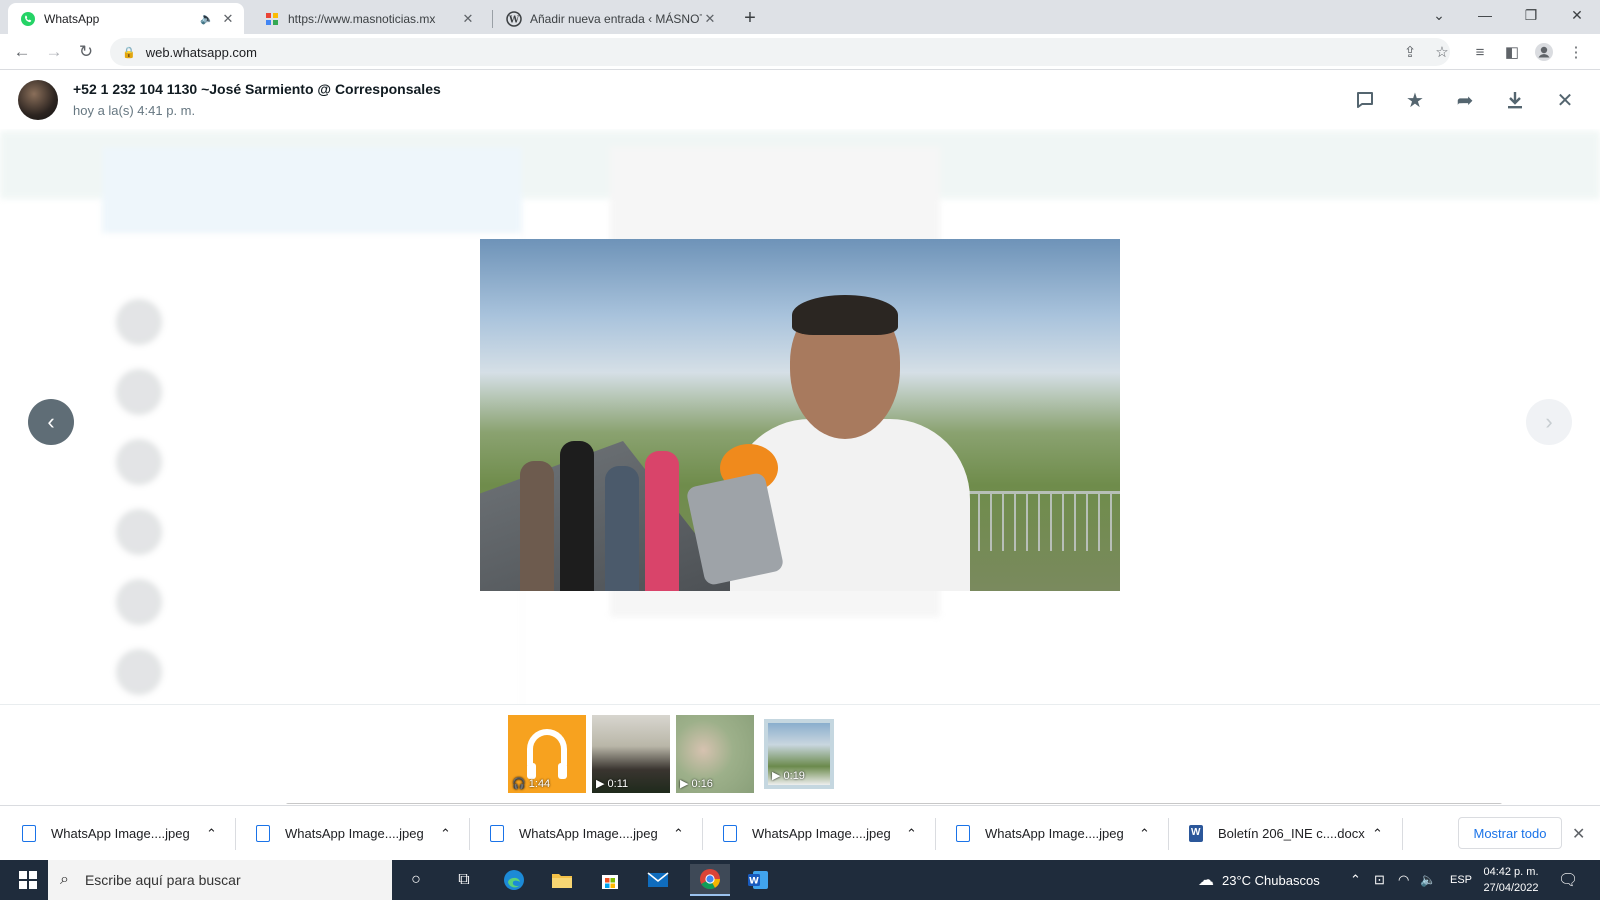 The width and height of the screenshot is (1600, 900). Describe the element at coordinates (1439, 15) in the screenshot. I see `tab-search-icon: ⌄` at that location.